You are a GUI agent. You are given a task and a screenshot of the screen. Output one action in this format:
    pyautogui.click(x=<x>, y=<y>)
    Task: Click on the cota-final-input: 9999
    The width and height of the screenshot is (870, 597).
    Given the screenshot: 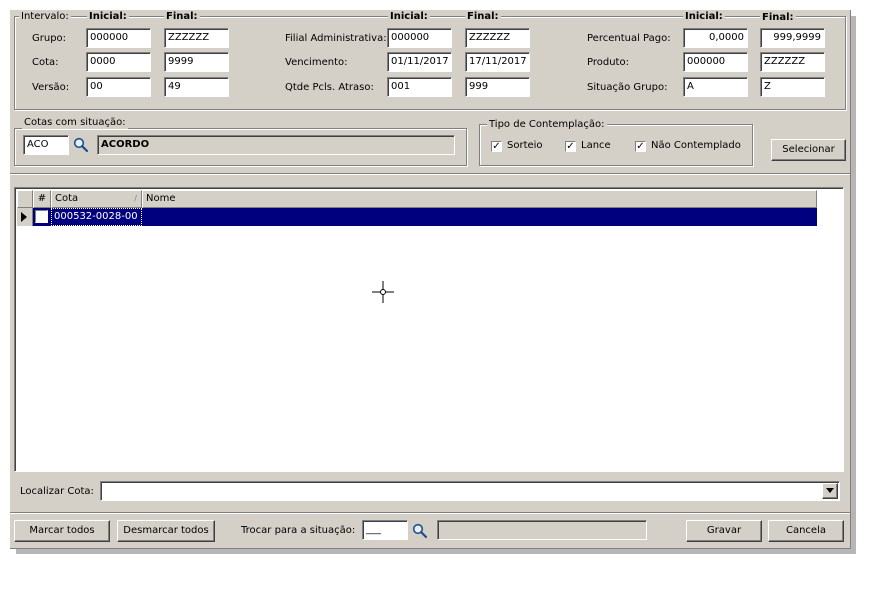 What is the action you would take?
    pyautogui.click(x=196, y=62)
    